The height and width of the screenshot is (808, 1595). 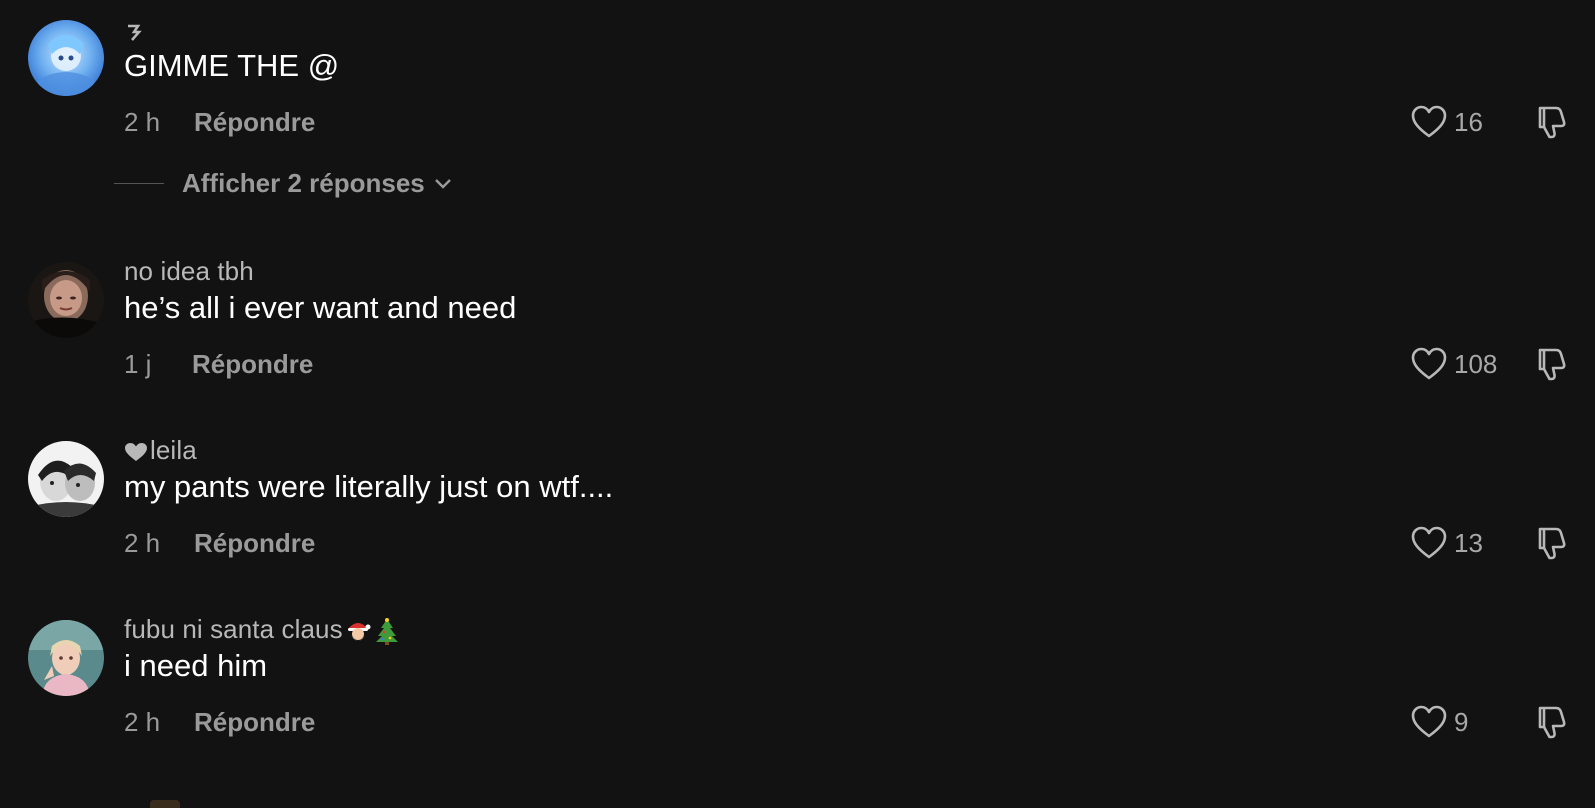 What do you see at coordinates (359, 632) in the screenshot?
I see `santa-emoji` at bounding box center [359, 632].